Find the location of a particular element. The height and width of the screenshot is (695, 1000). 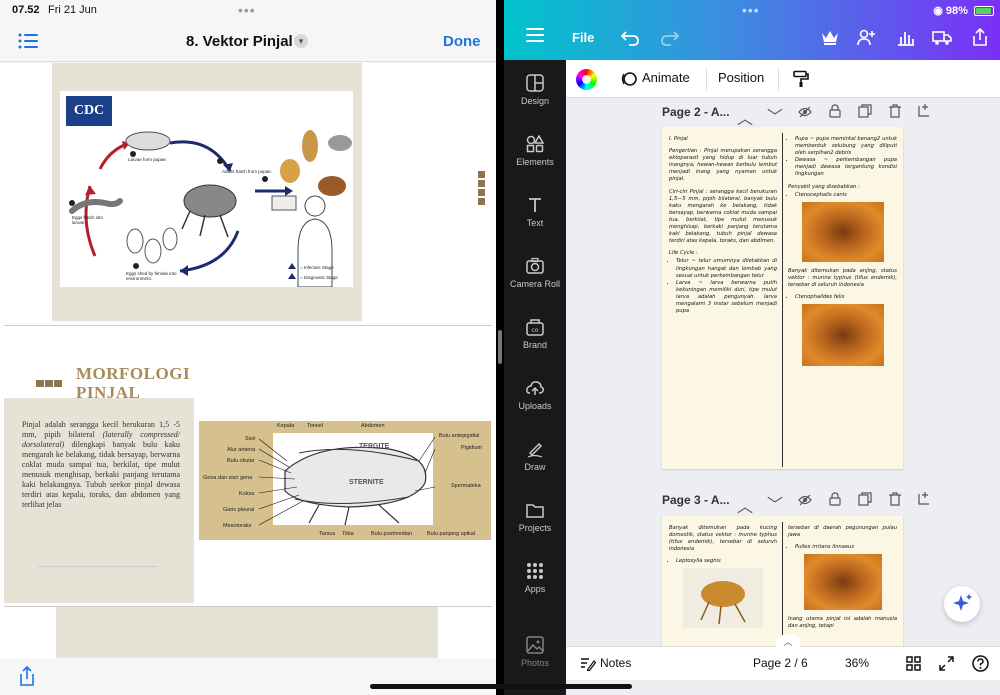

split-view-handle is located at coordinates (500, 347).